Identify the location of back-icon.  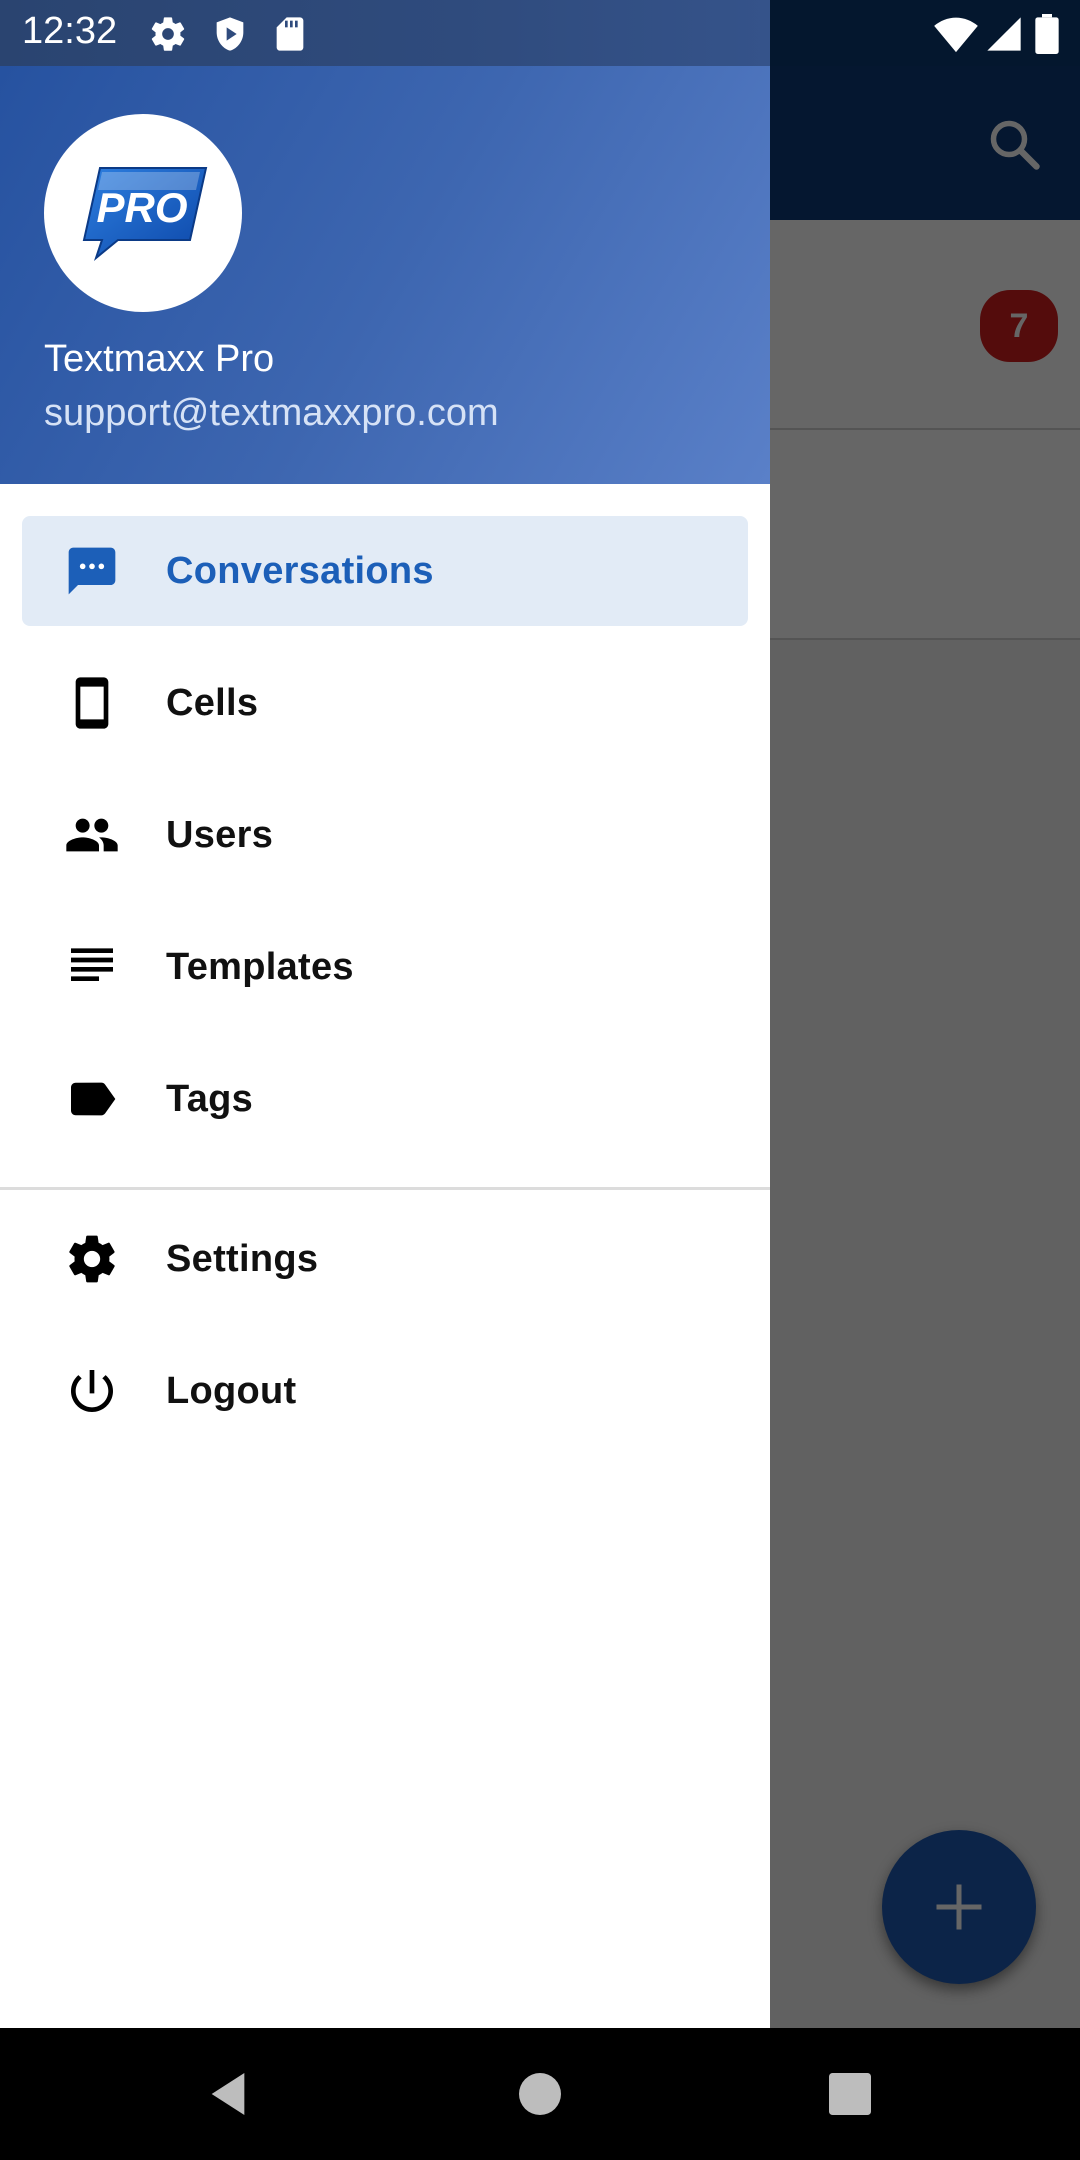
(228, 2094).